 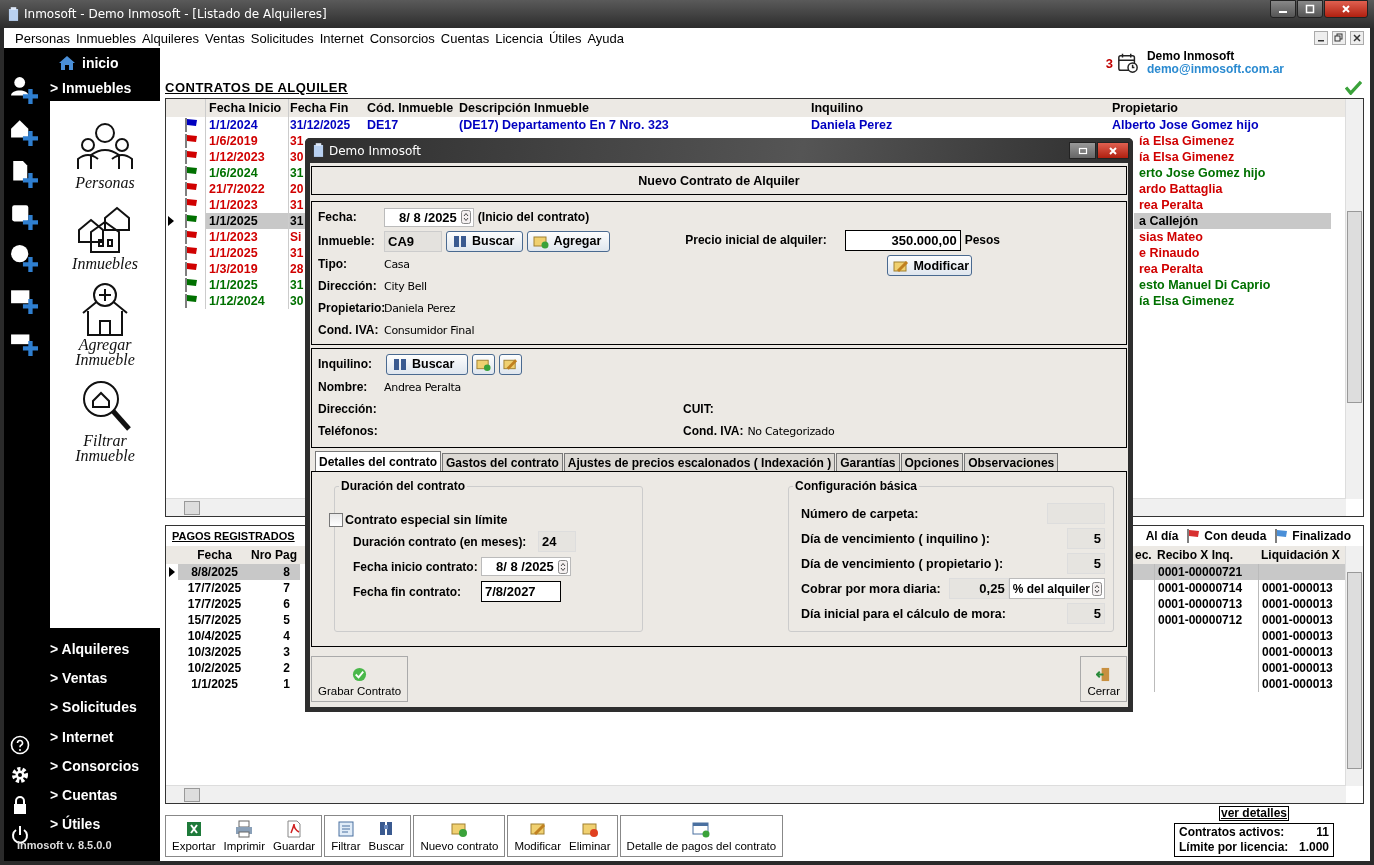 I want to click on shortcut-label: Filtrar Inmueble, so click(x=105, y=447).